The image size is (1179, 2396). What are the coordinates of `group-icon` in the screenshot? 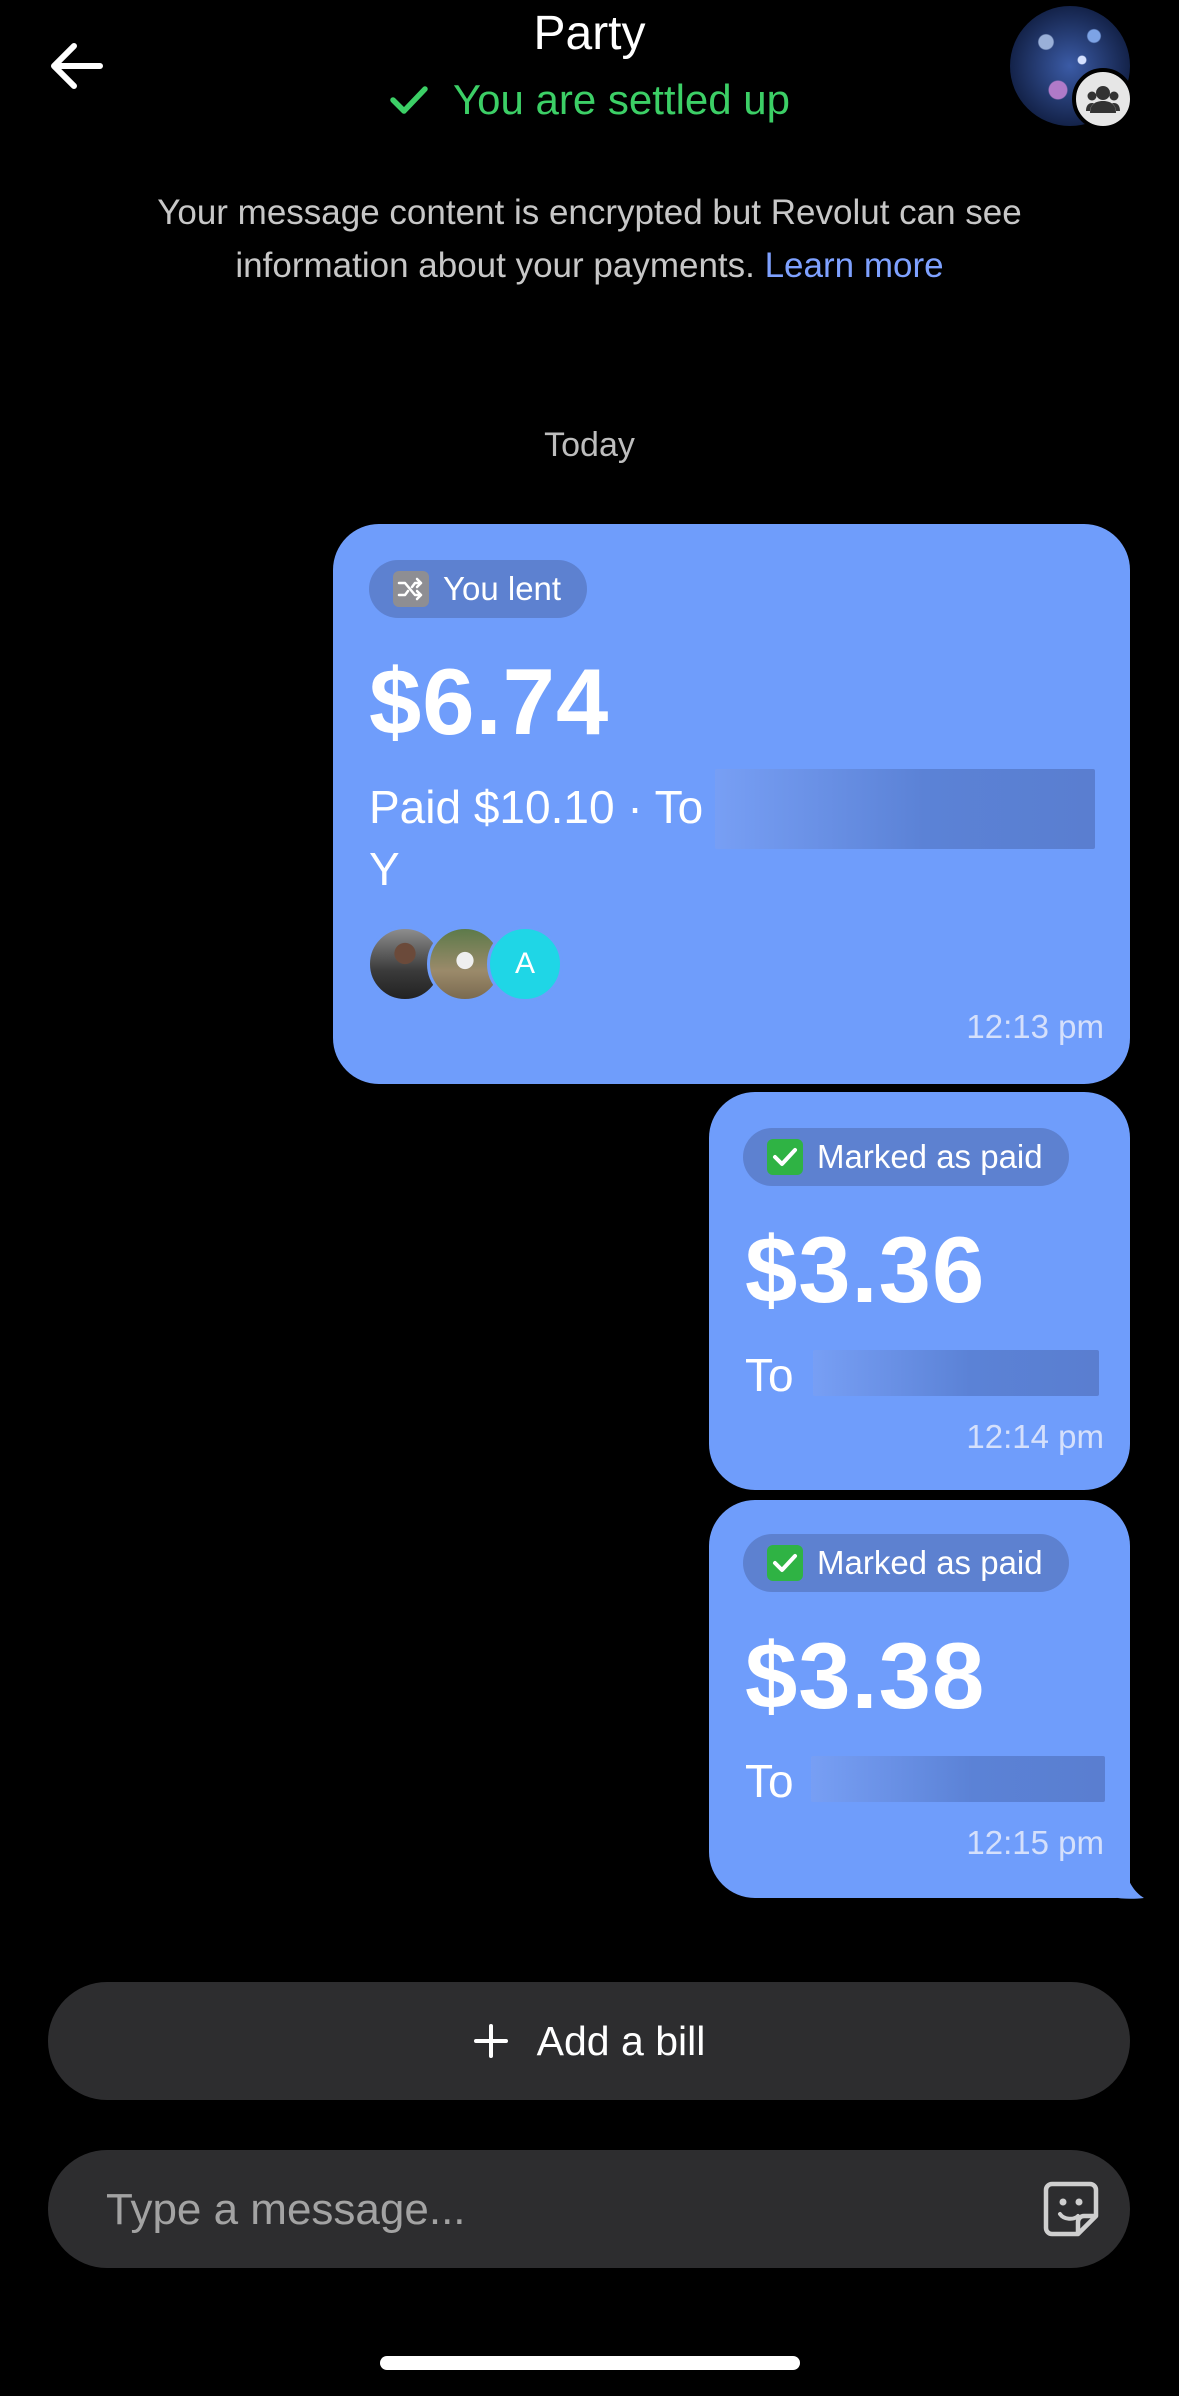 It's located at (1103, 99).